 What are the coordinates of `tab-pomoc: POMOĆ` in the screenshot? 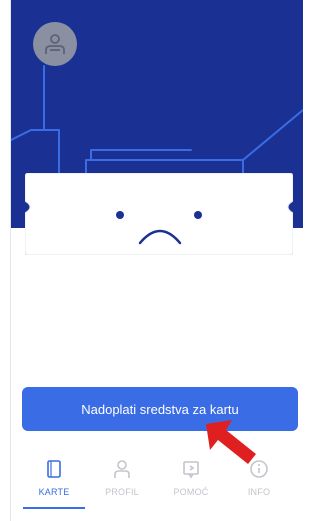 It's located at (191, 482).